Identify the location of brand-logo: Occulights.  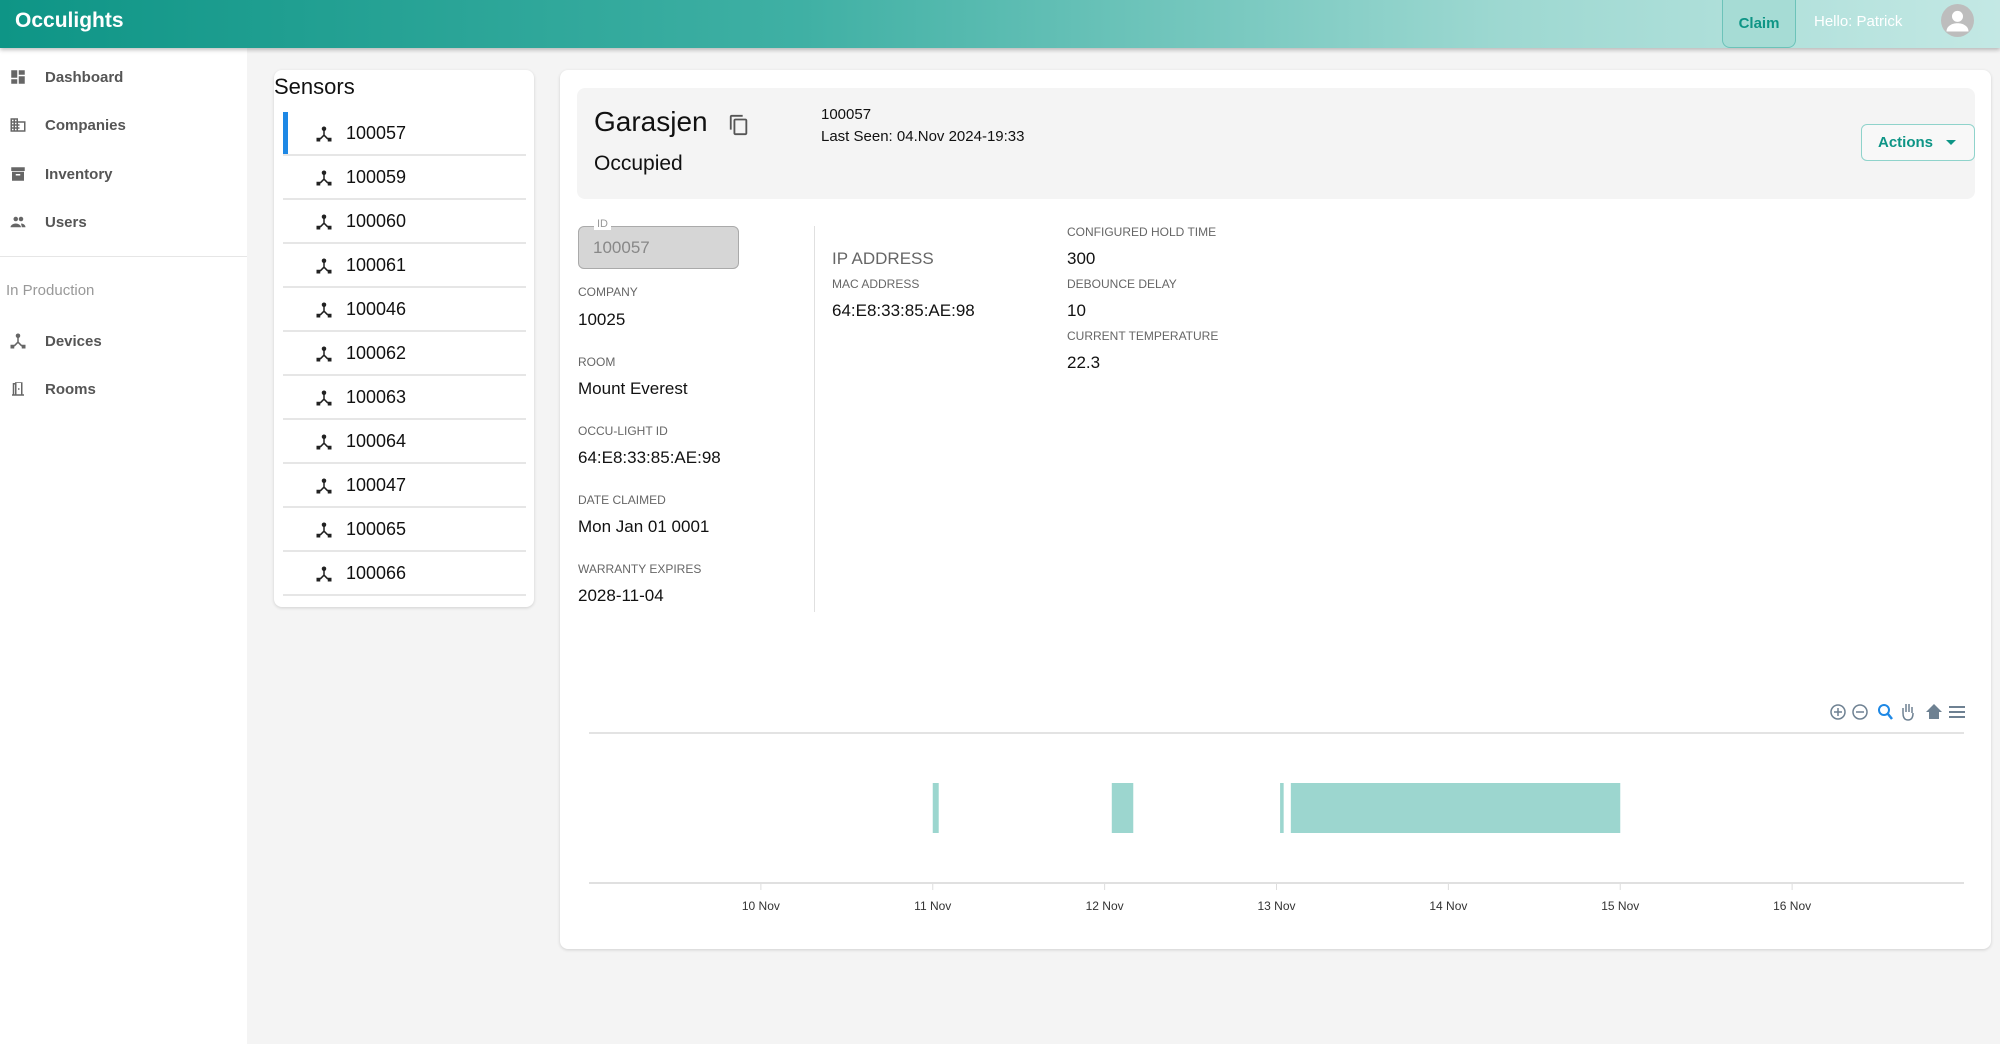
(69, 21).